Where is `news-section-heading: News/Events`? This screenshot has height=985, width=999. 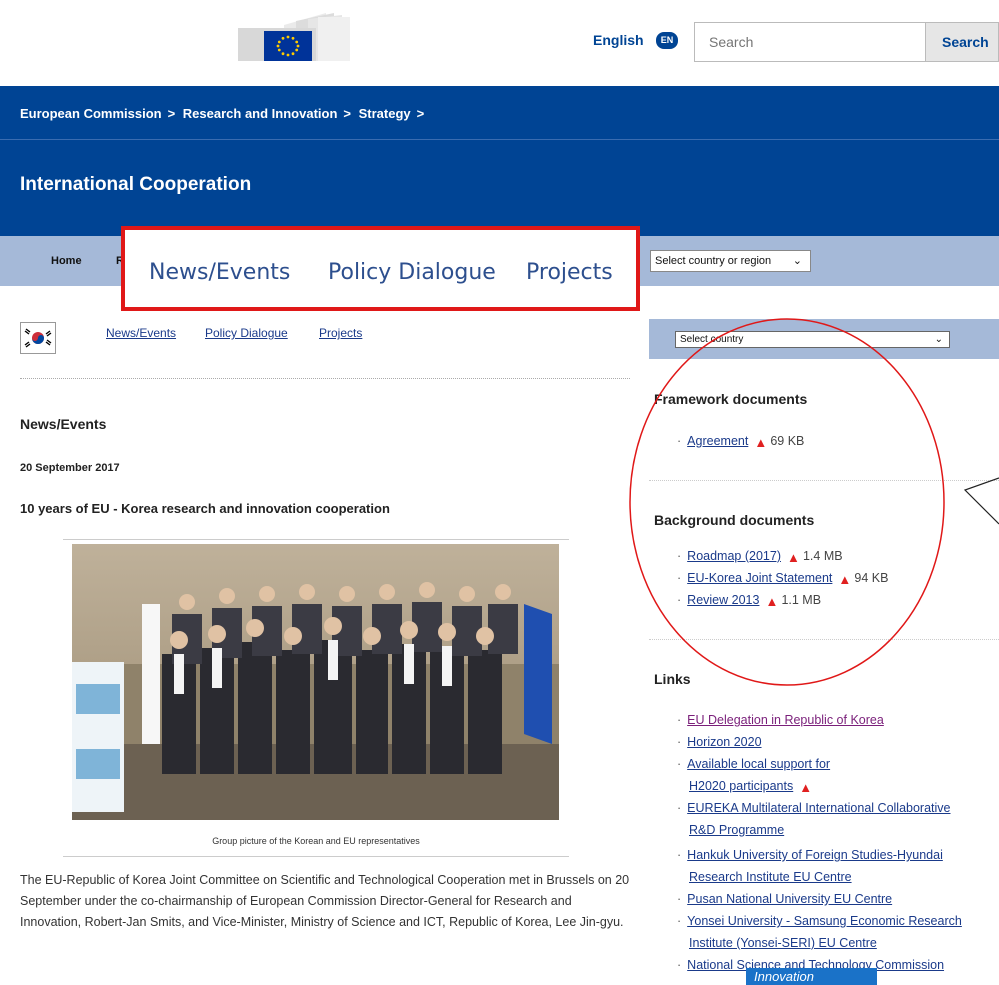
news-section-heading: News/Events is located at coordinates (63, 424).